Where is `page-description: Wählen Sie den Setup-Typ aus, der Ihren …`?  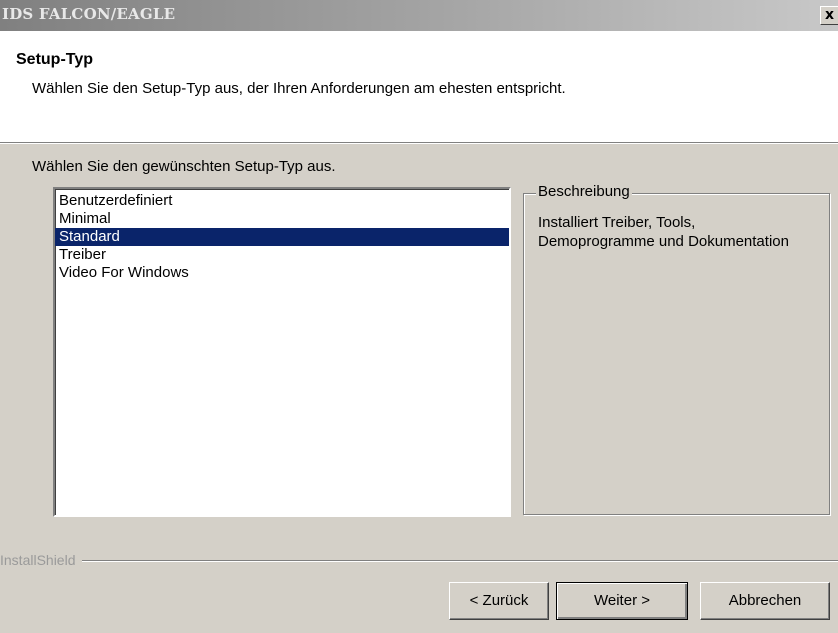 page-description: Wählen Sie den Setup-Typ aus, der Ihren … is located at coordinates (299, 88).